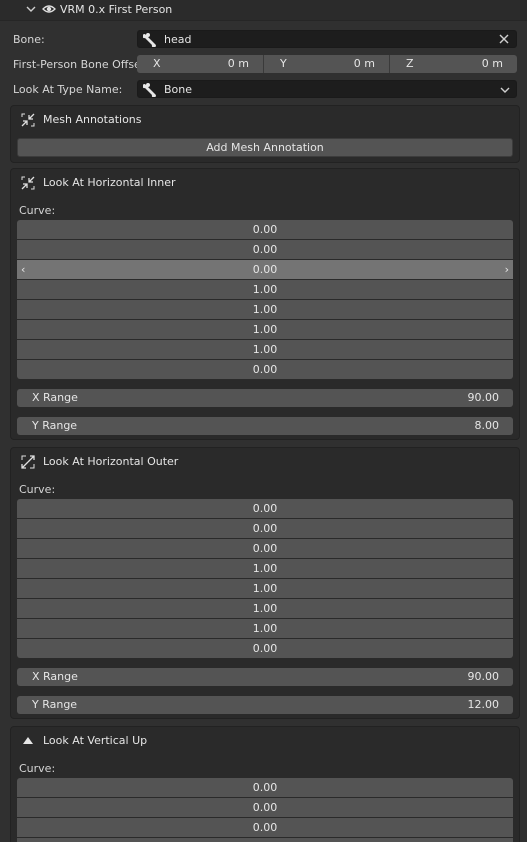 The width and height of the screenshot is (527, 842). I want to click on offset-y-value: 0 m, so click(364, 63).